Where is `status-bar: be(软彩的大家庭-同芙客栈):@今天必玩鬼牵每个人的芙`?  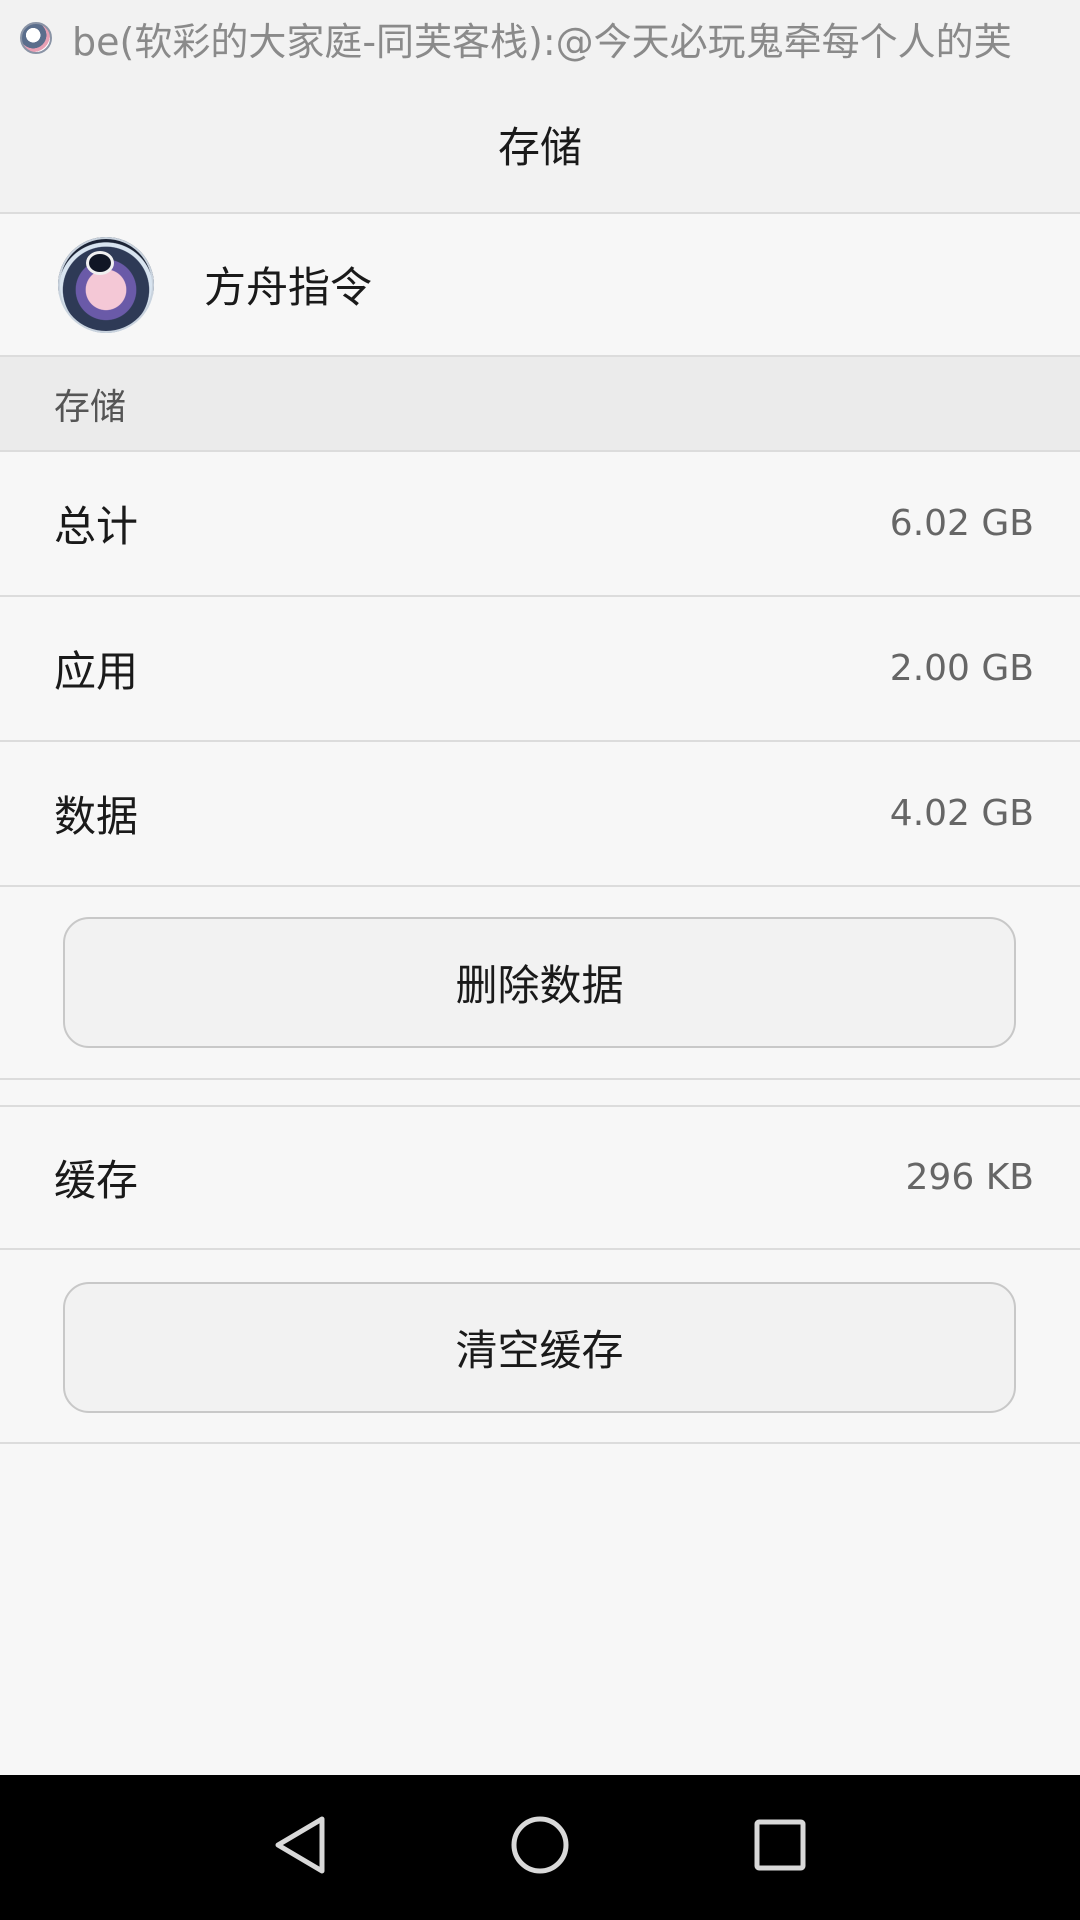
status-bar: be(软彩的大家庭-同芙客栈):@今天必玩鬼牵每个人的芙 is located at coordinates (540, 38).